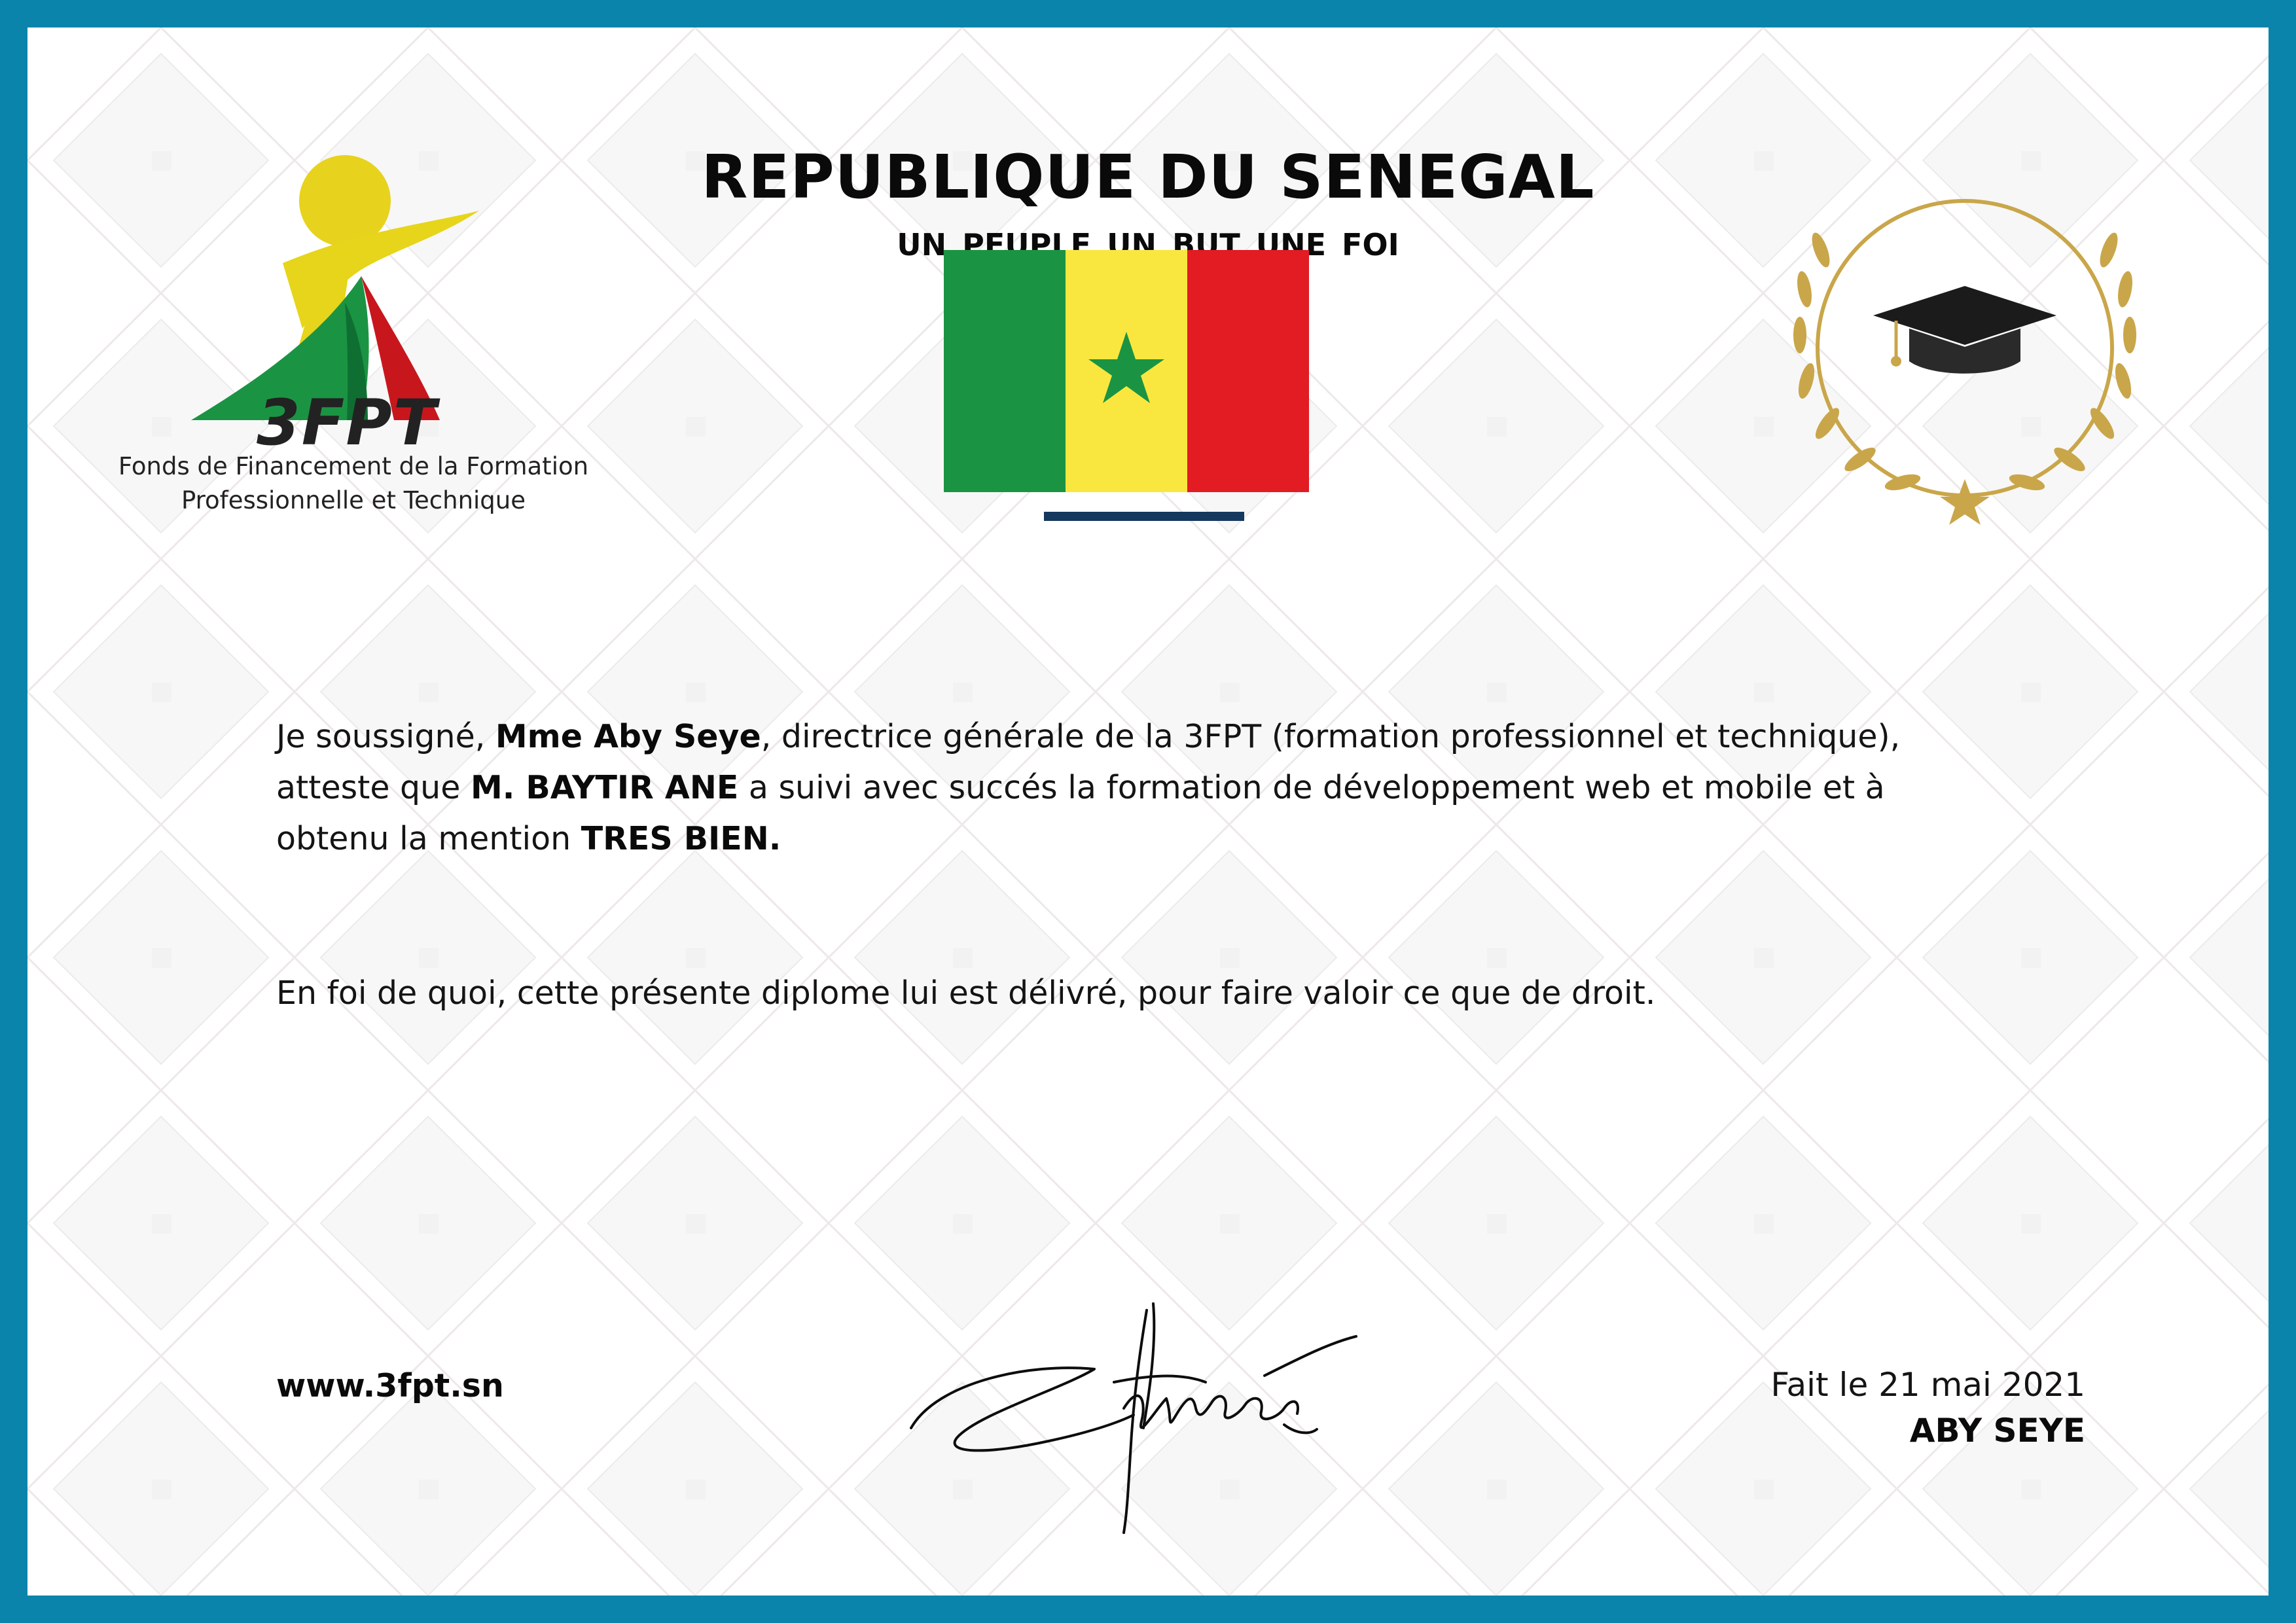 Image resolution: width=2296 pixels, height=1623 pixels. I want to click on title-underline, so click(1144, 516).